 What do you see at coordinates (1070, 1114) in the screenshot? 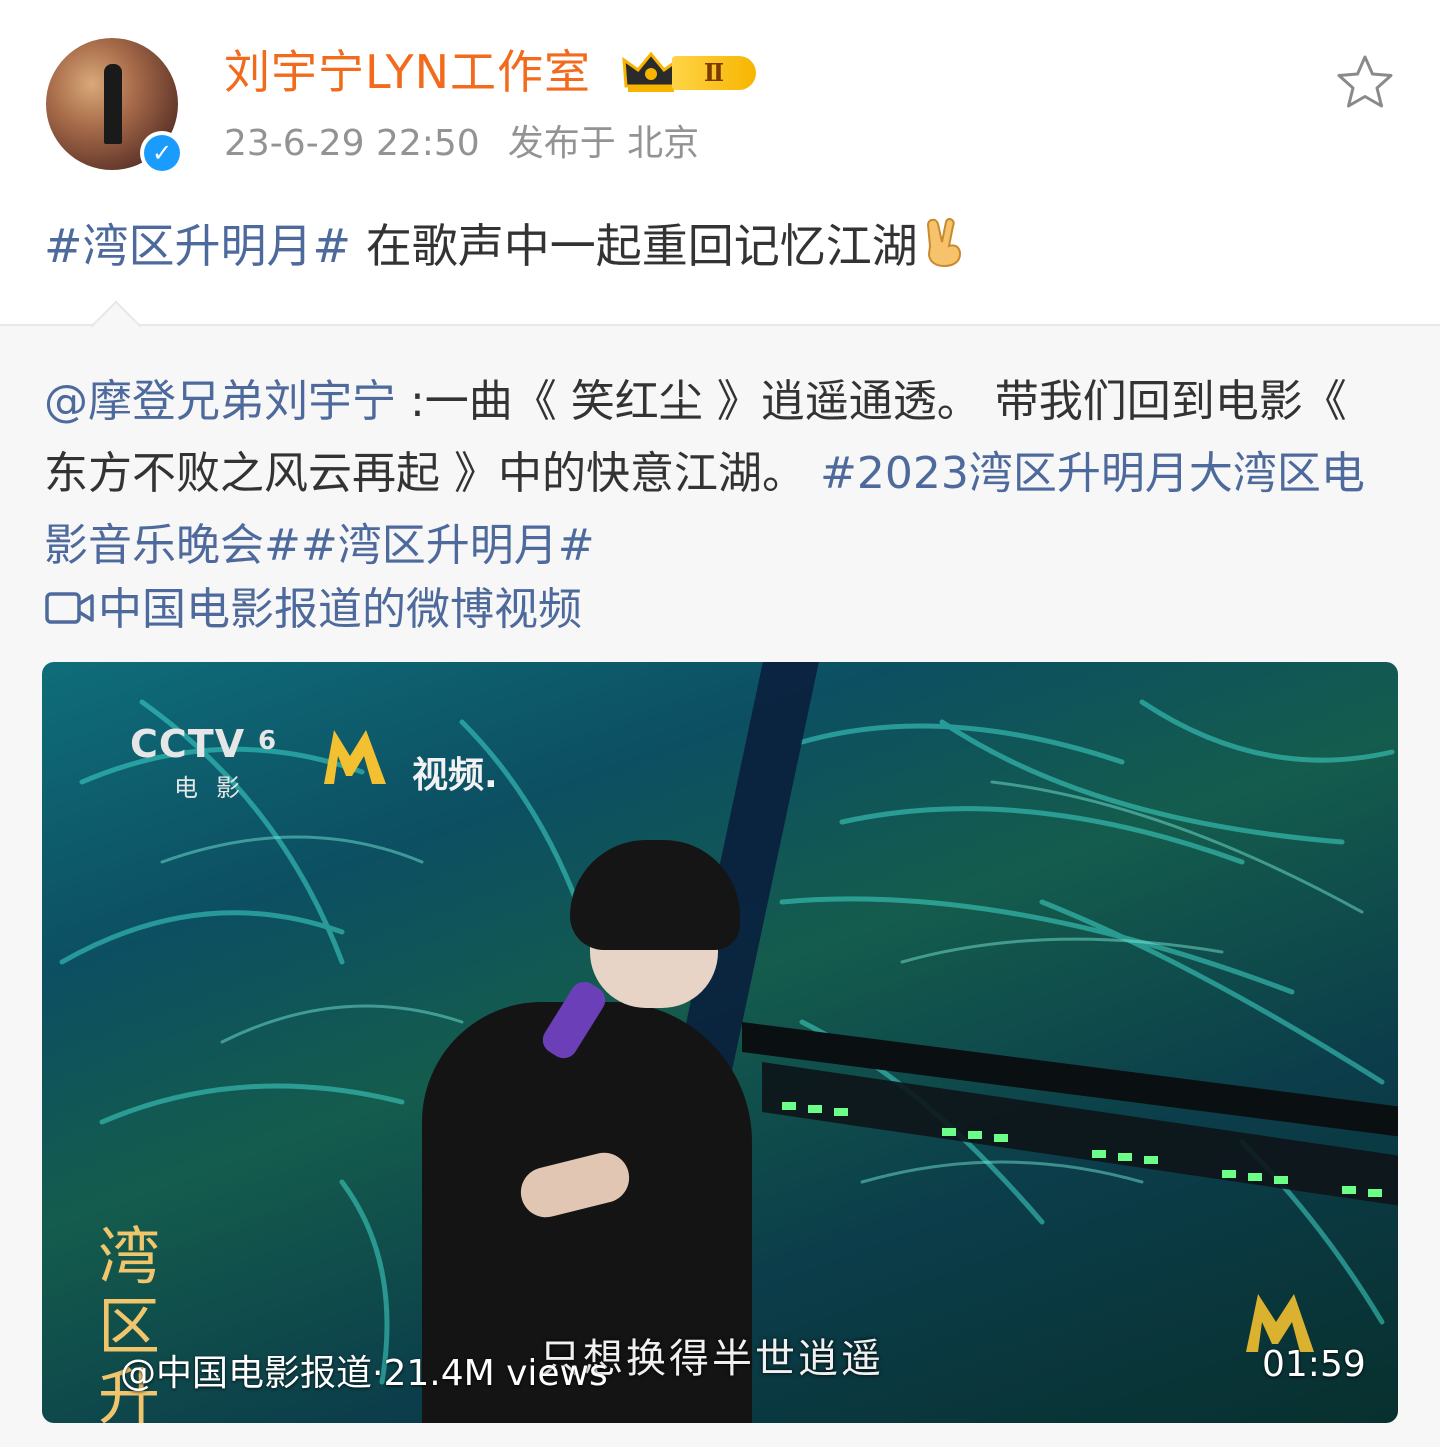
I see `stage-rig` at bounding box center [1070, 1114].